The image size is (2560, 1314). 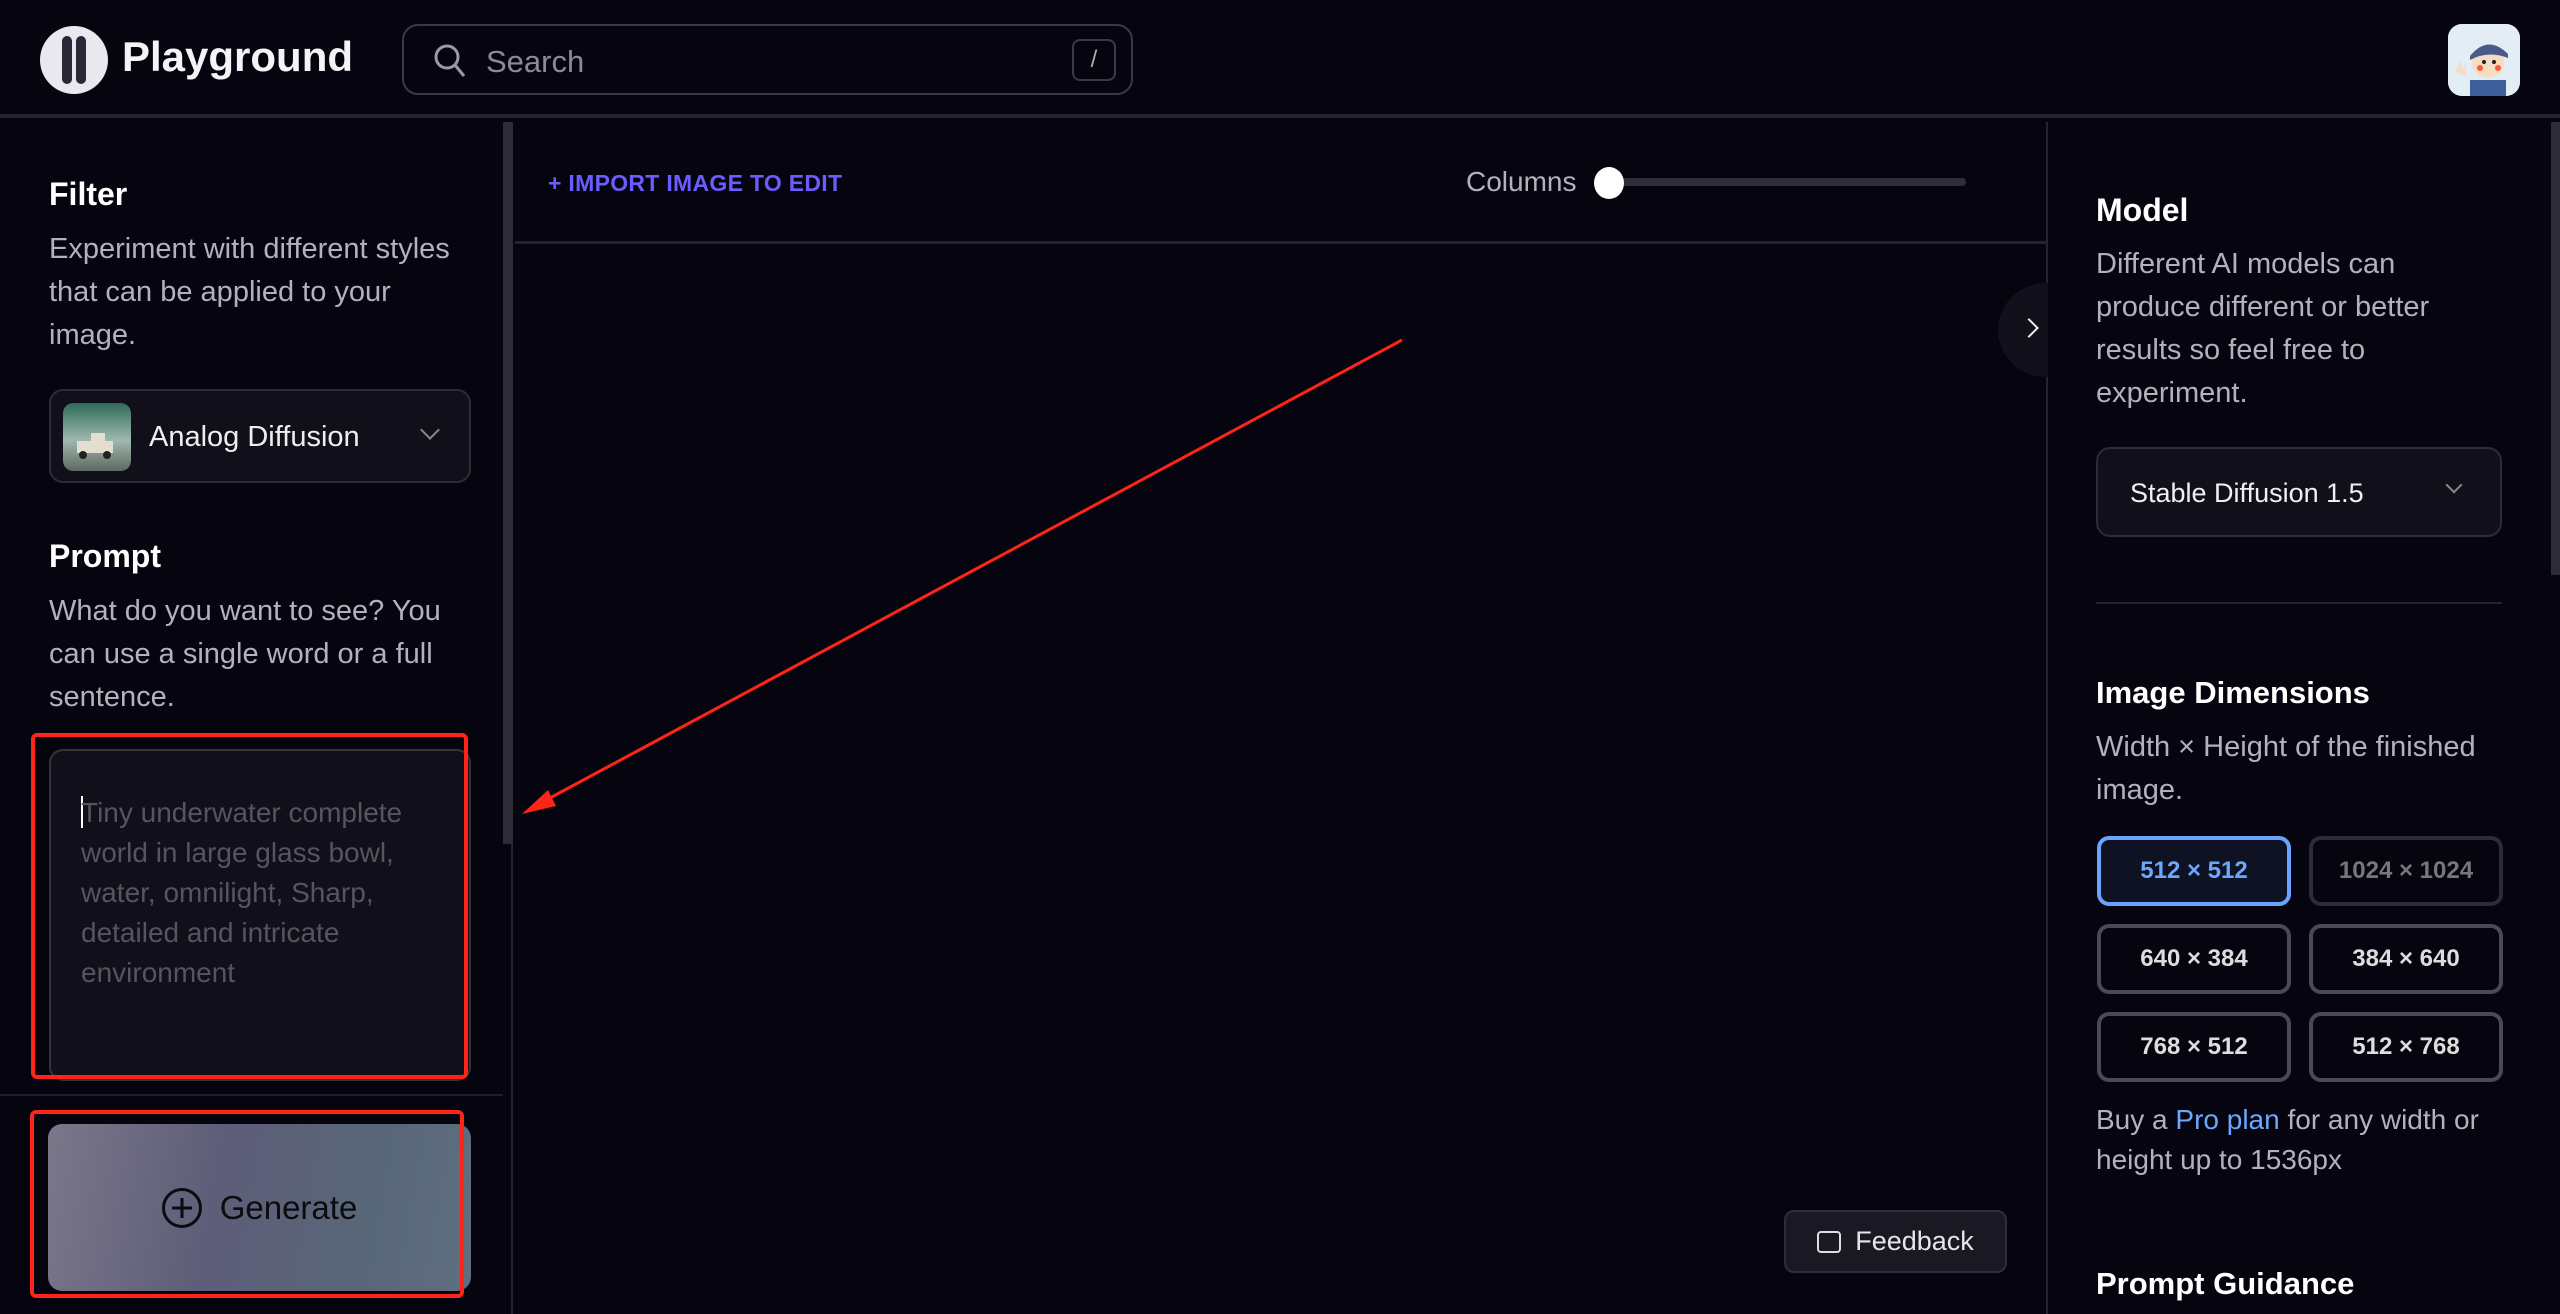 I want to click on dimension-option-384x640: 384 × 640, so click(x=2406, y=959).